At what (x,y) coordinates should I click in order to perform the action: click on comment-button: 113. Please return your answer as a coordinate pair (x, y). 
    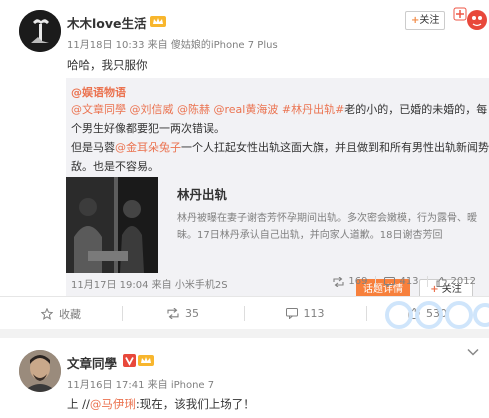
    Looking at the image, I should click on (305, 313).